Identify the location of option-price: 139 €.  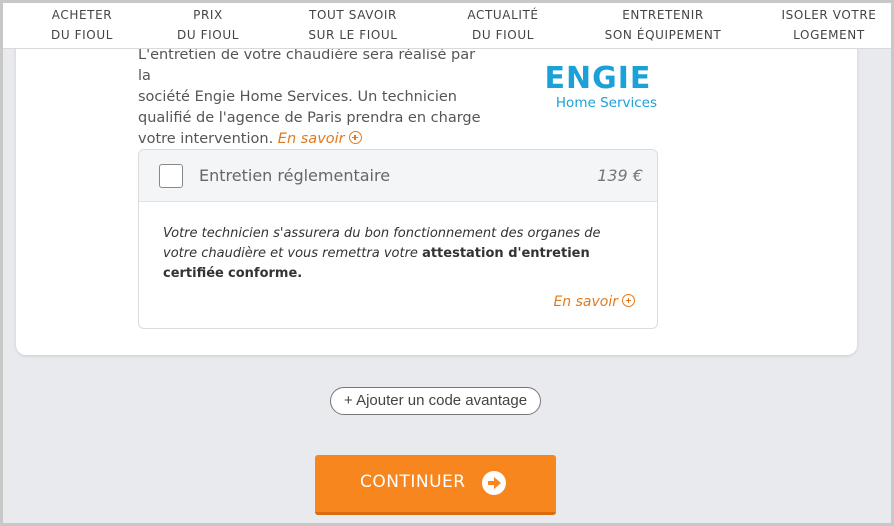
(620, 175).